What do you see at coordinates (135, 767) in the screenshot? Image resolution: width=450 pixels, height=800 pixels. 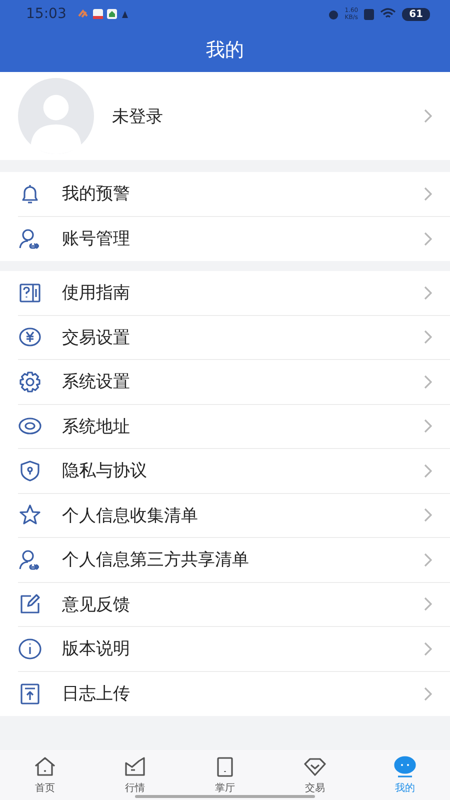 I see `chart-icon` at bounding box center [135, 767].